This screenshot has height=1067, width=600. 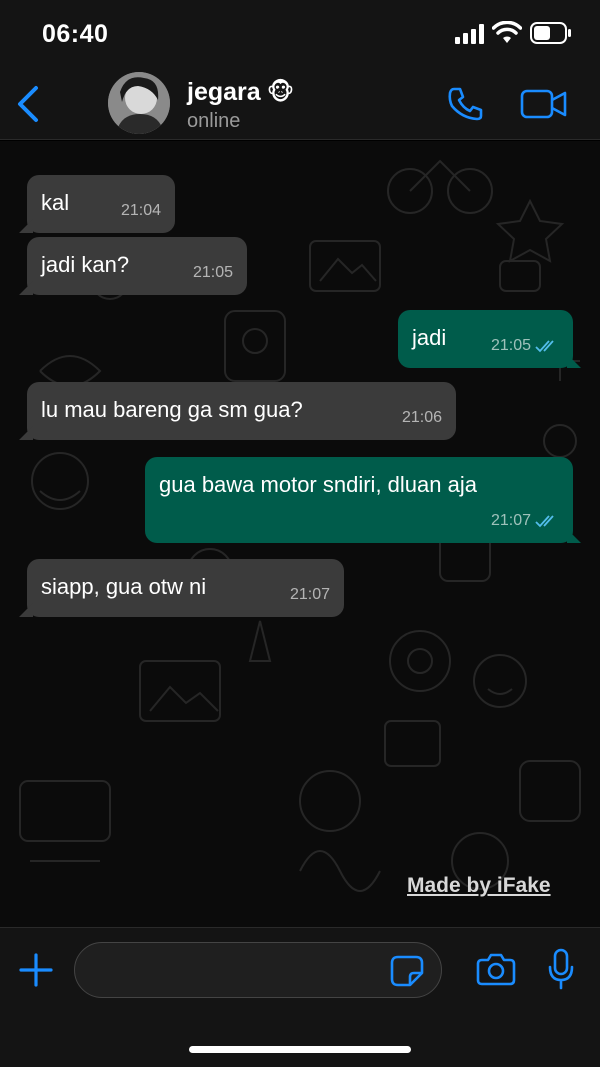 I want to click on wifi-icon, so click(x=507, y=32).